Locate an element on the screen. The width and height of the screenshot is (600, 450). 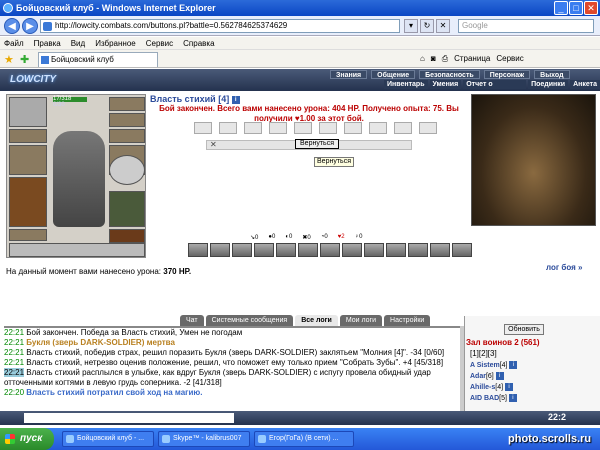
favorites-star-icon: ★ is located at coordinates (9, 59).